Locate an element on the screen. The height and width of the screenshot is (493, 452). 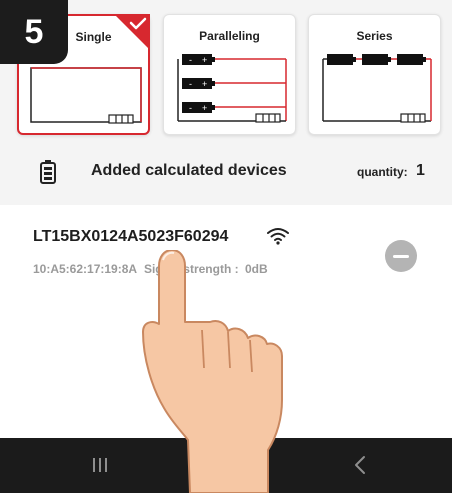
back-icon is located at coordinates (360, 465).